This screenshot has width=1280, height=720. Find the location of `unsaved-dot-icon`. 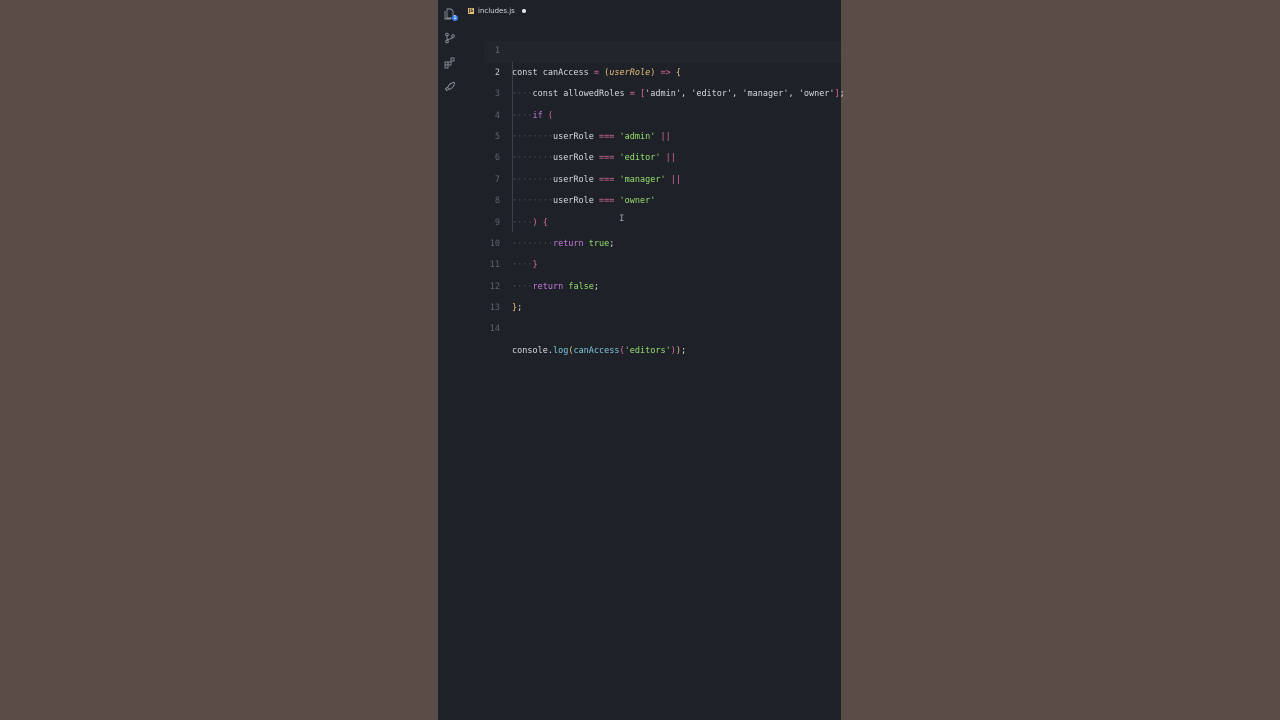

unsaved-dot-icon is located at coordinates (523, 11).